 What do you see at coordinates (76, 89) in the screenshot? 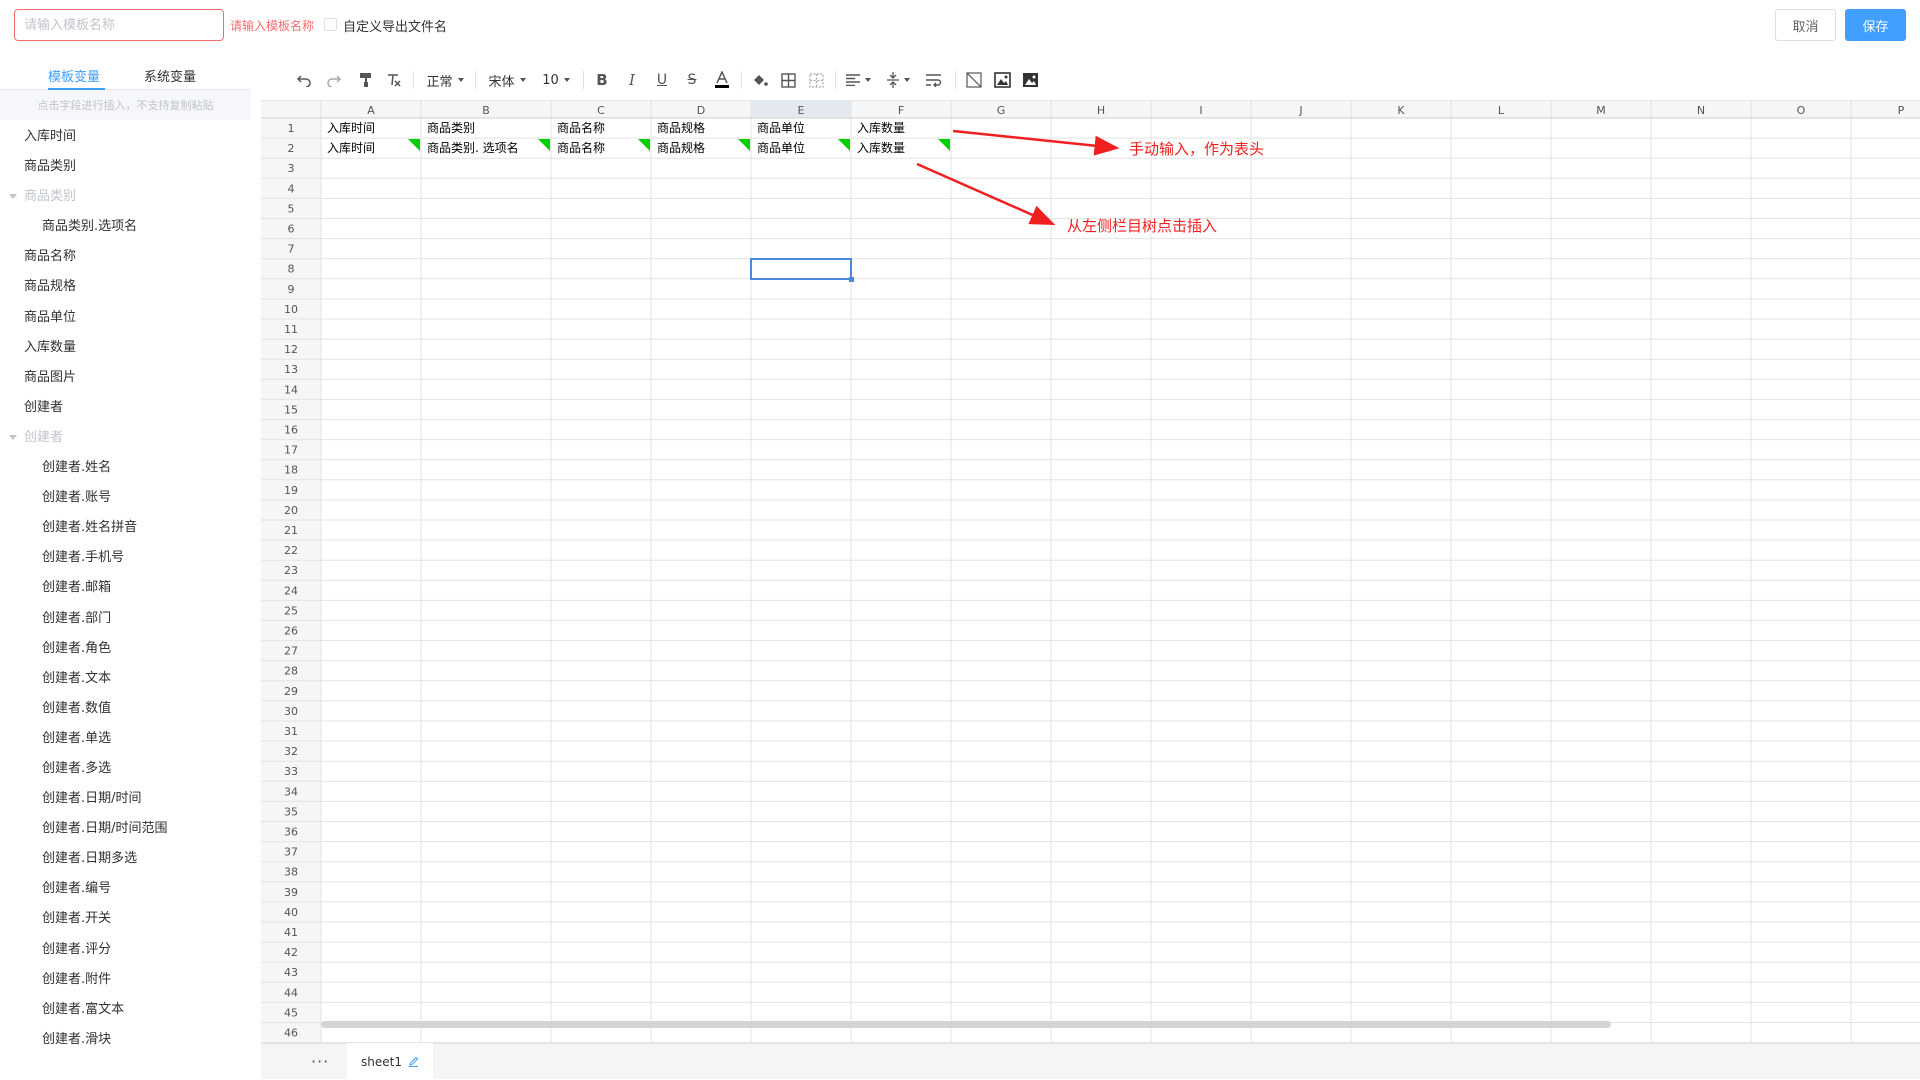
I see `active-tab-indicator` at bounding box center [76, 89].